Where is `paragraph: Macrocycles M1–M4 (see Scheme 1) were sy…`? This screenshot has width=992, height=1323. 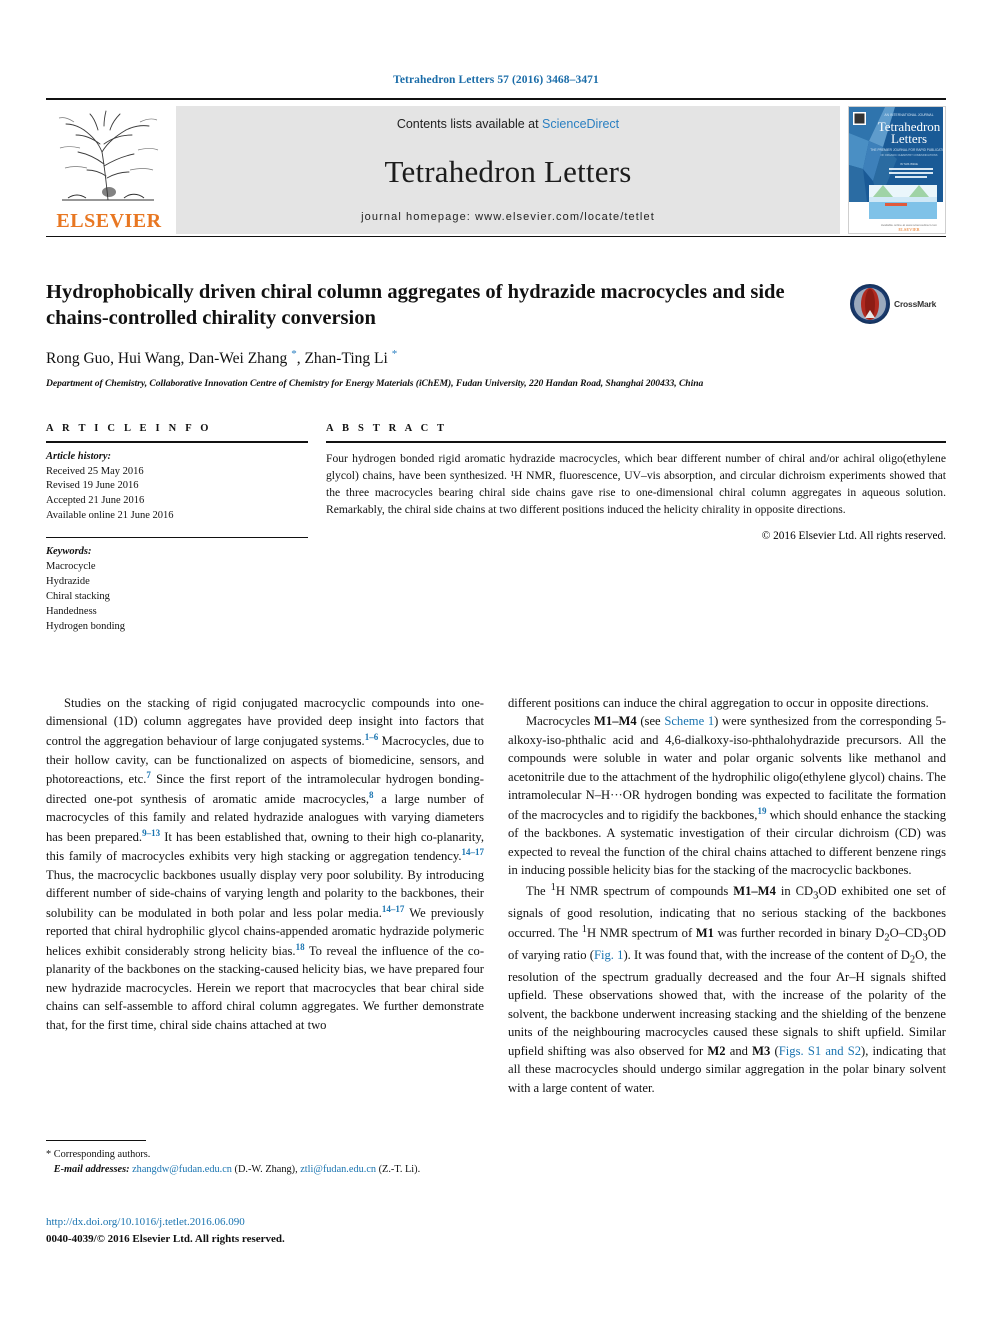
paragraph: Macrocycles M1–M4 (see Scheme 1) were sy… is located at coordinates (727, 796).